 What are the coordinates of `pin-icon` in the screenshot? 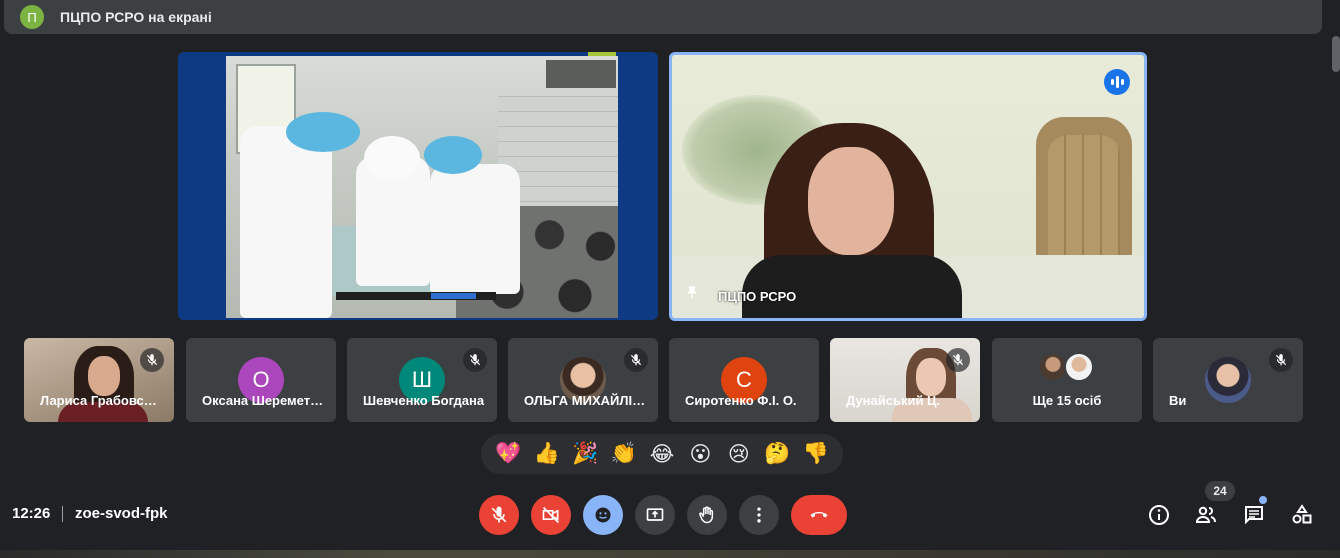 It's located at (692, 294).